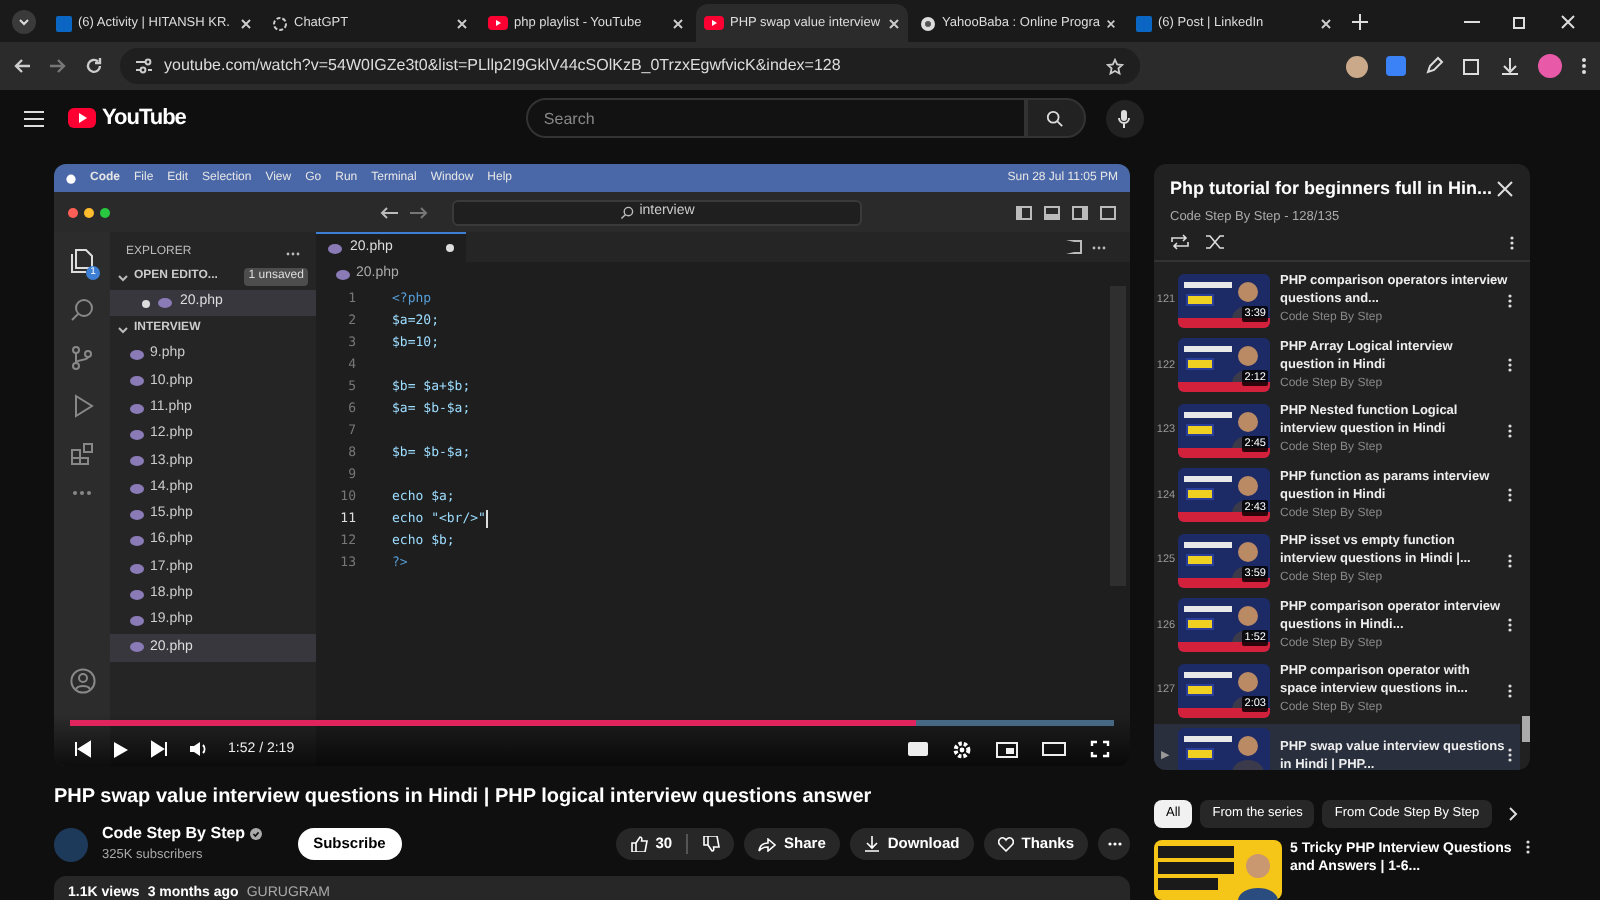 This screenshot has width=1600, height=900. What do you see at coordinates (82, 681) in the screenshot?
I see `account-icon` at bounding box center [82, 681].